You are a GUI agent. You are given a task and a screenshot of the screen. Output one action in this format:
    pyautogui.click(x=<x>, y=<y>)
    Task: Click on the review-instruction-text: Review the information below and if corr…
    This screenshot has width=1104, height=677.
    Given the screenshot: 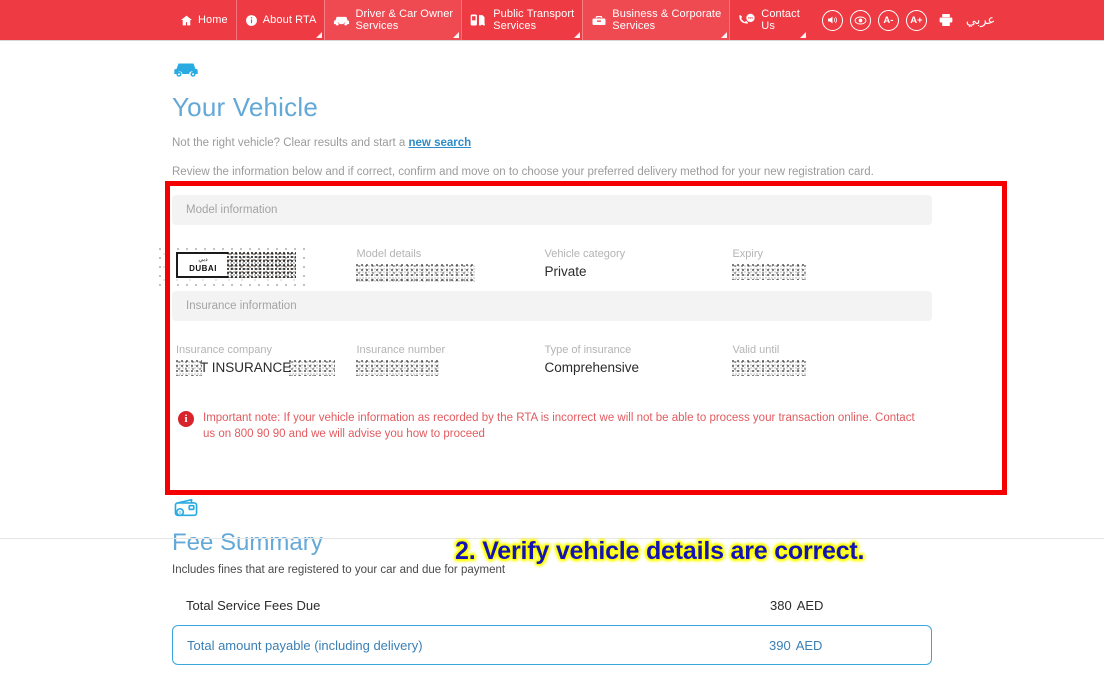 What is the action you would take?
    pyautogui.click(x=523, y=172)
    